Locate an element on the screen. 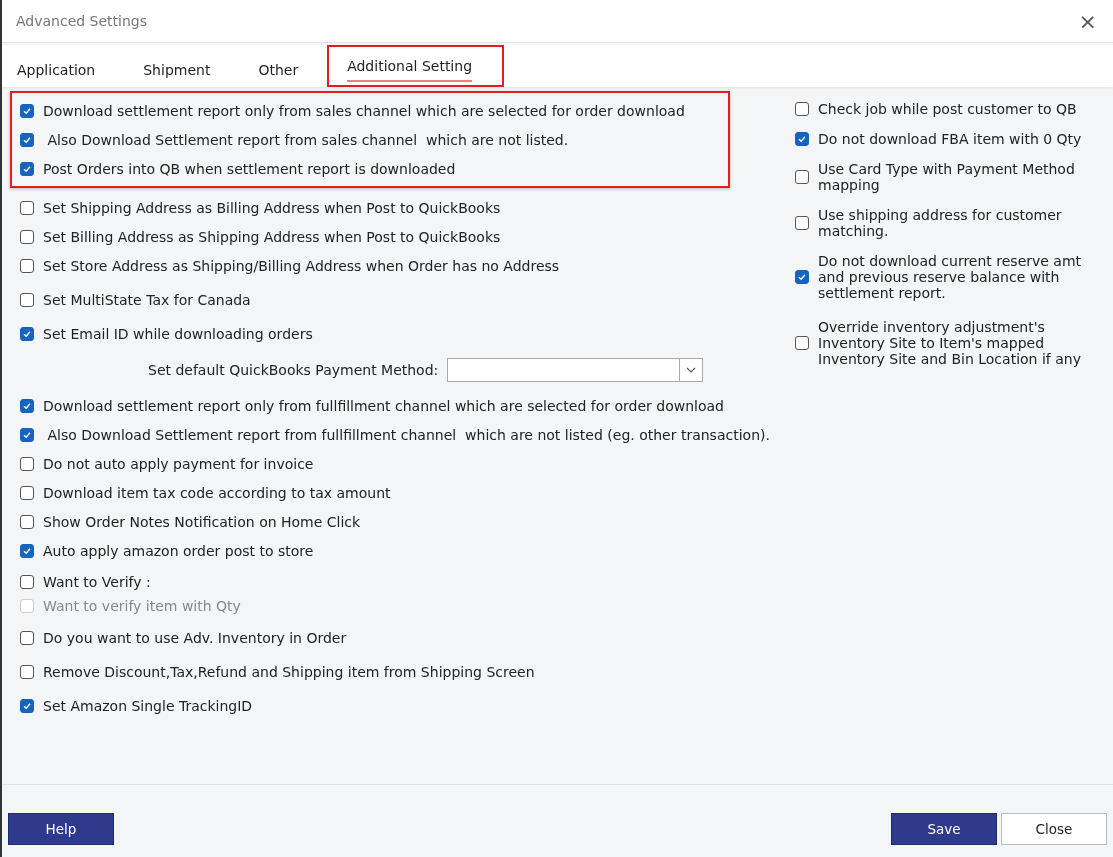  tab: Shipment is located at coordinates (177, 66).